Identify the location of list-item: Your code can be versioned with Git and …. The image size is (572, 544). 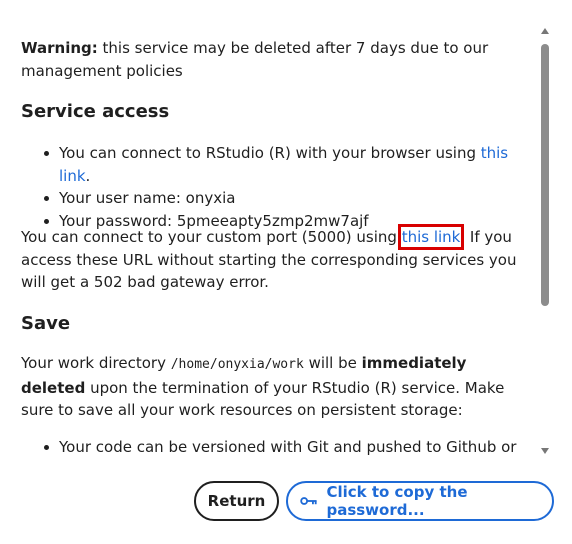
(277, 446).